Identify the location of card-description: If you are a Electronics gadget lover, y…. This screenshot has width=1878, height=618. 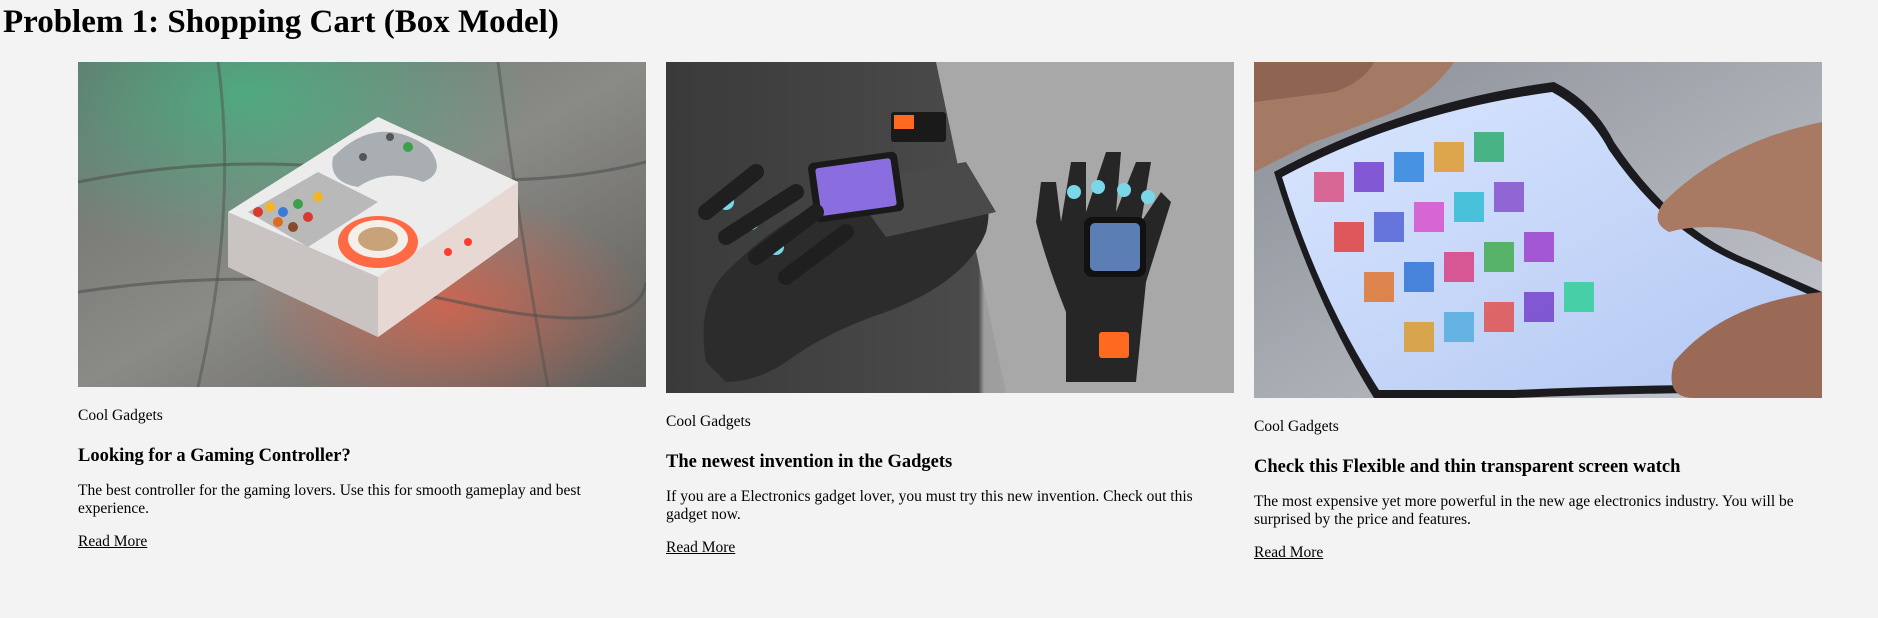
(929, 505).